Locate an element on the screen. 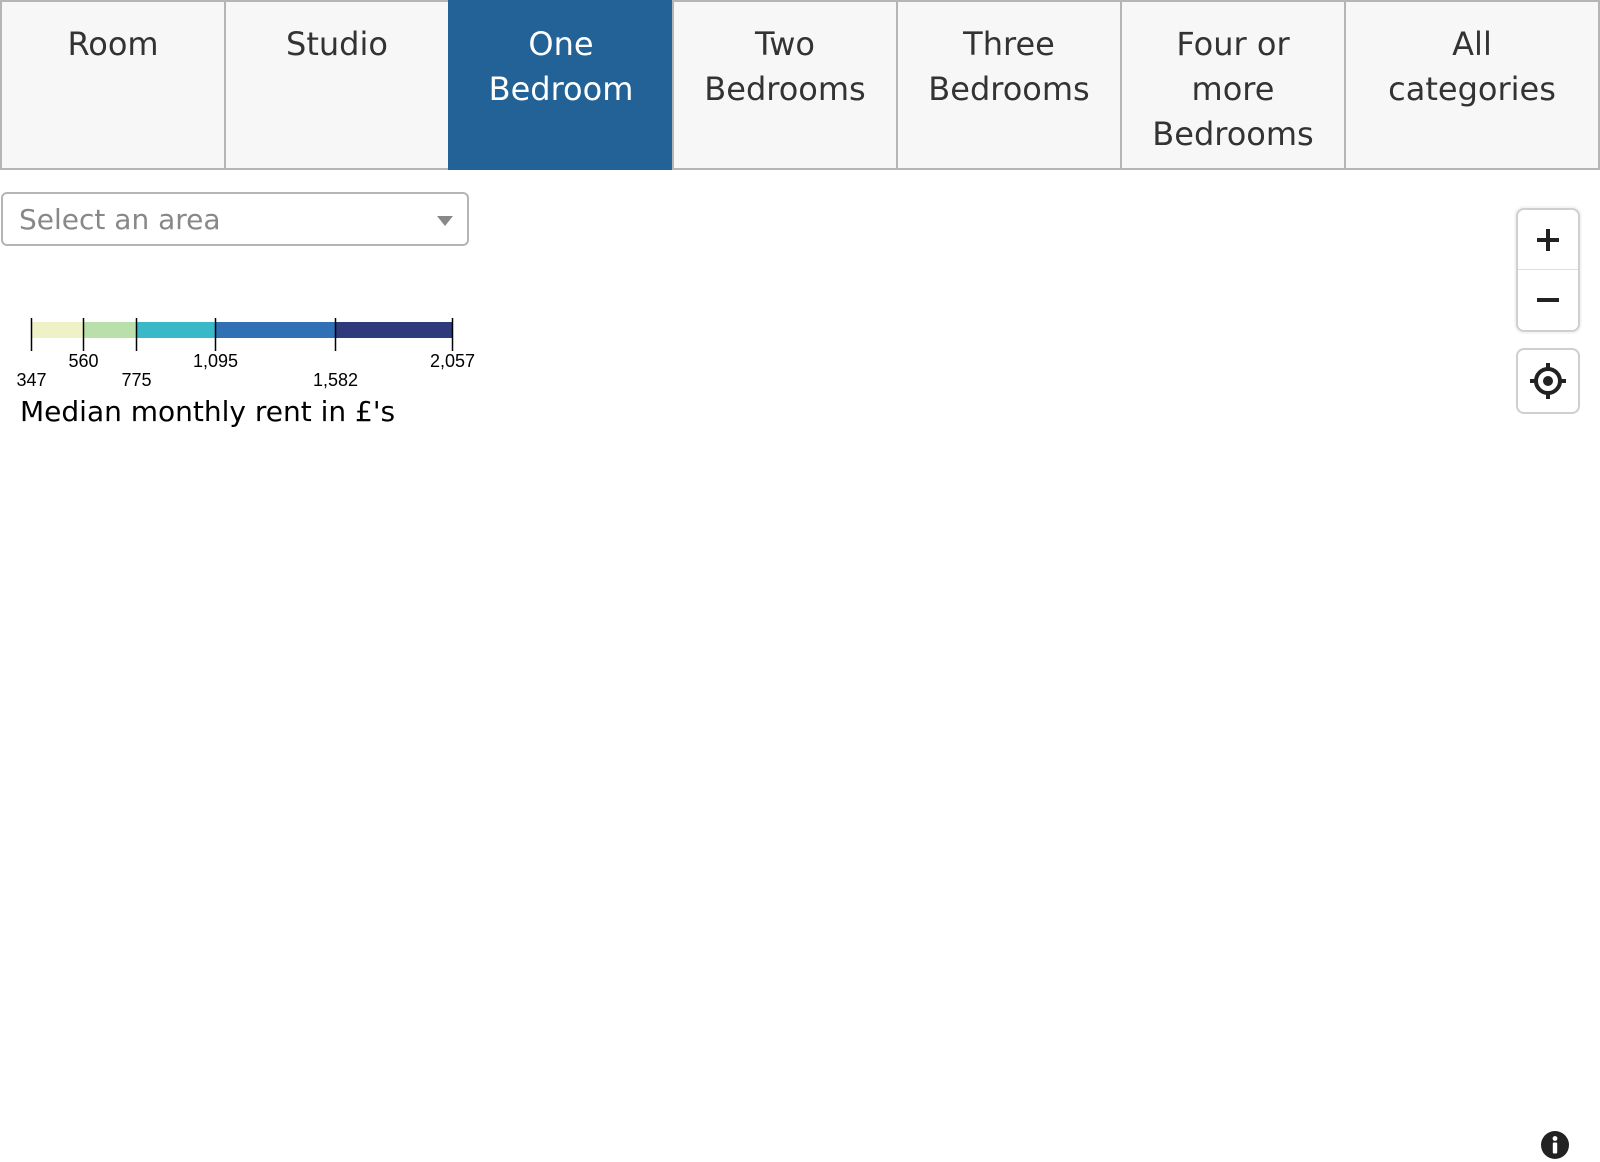 The image size is (1600, 1162). zoom-out-button is located at coordinates (1548, 299).